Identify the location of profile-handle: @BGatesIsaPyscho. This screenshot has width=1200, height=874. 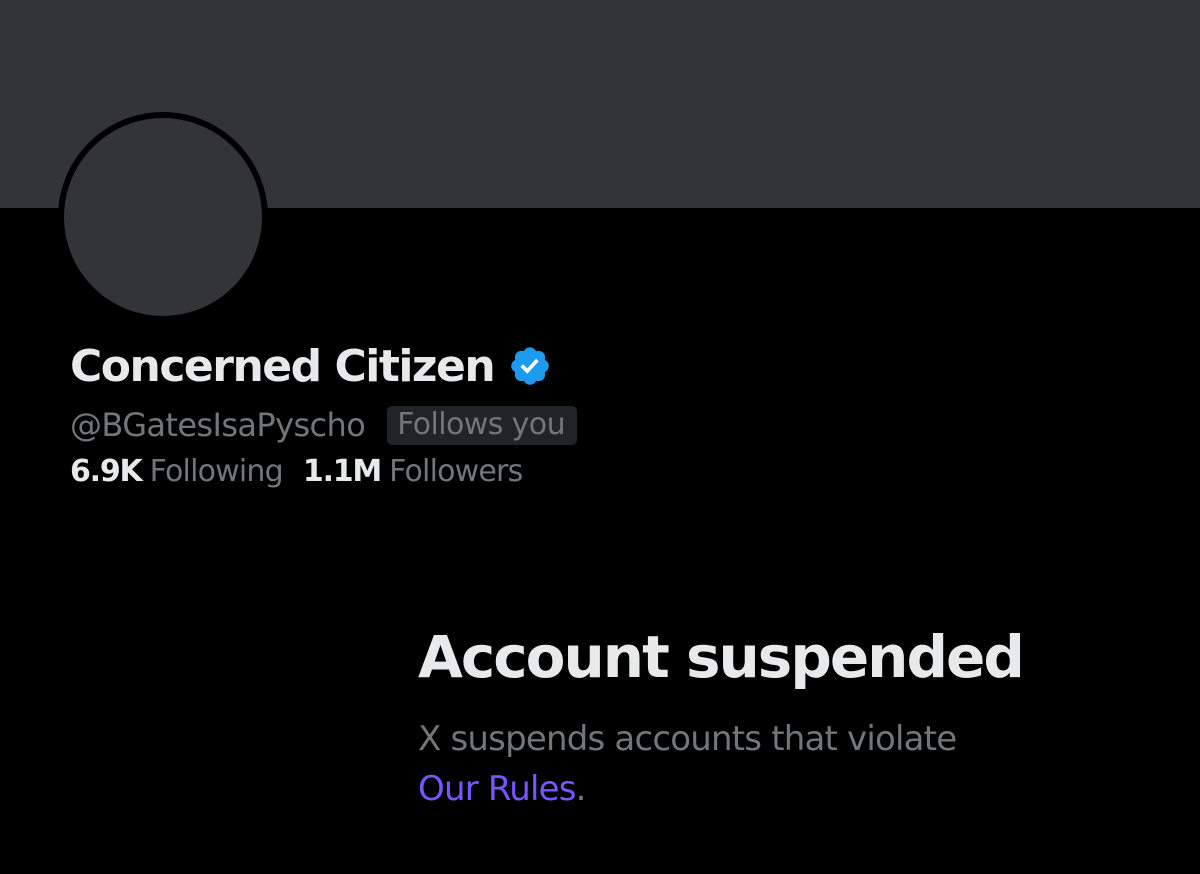
(218, 425).